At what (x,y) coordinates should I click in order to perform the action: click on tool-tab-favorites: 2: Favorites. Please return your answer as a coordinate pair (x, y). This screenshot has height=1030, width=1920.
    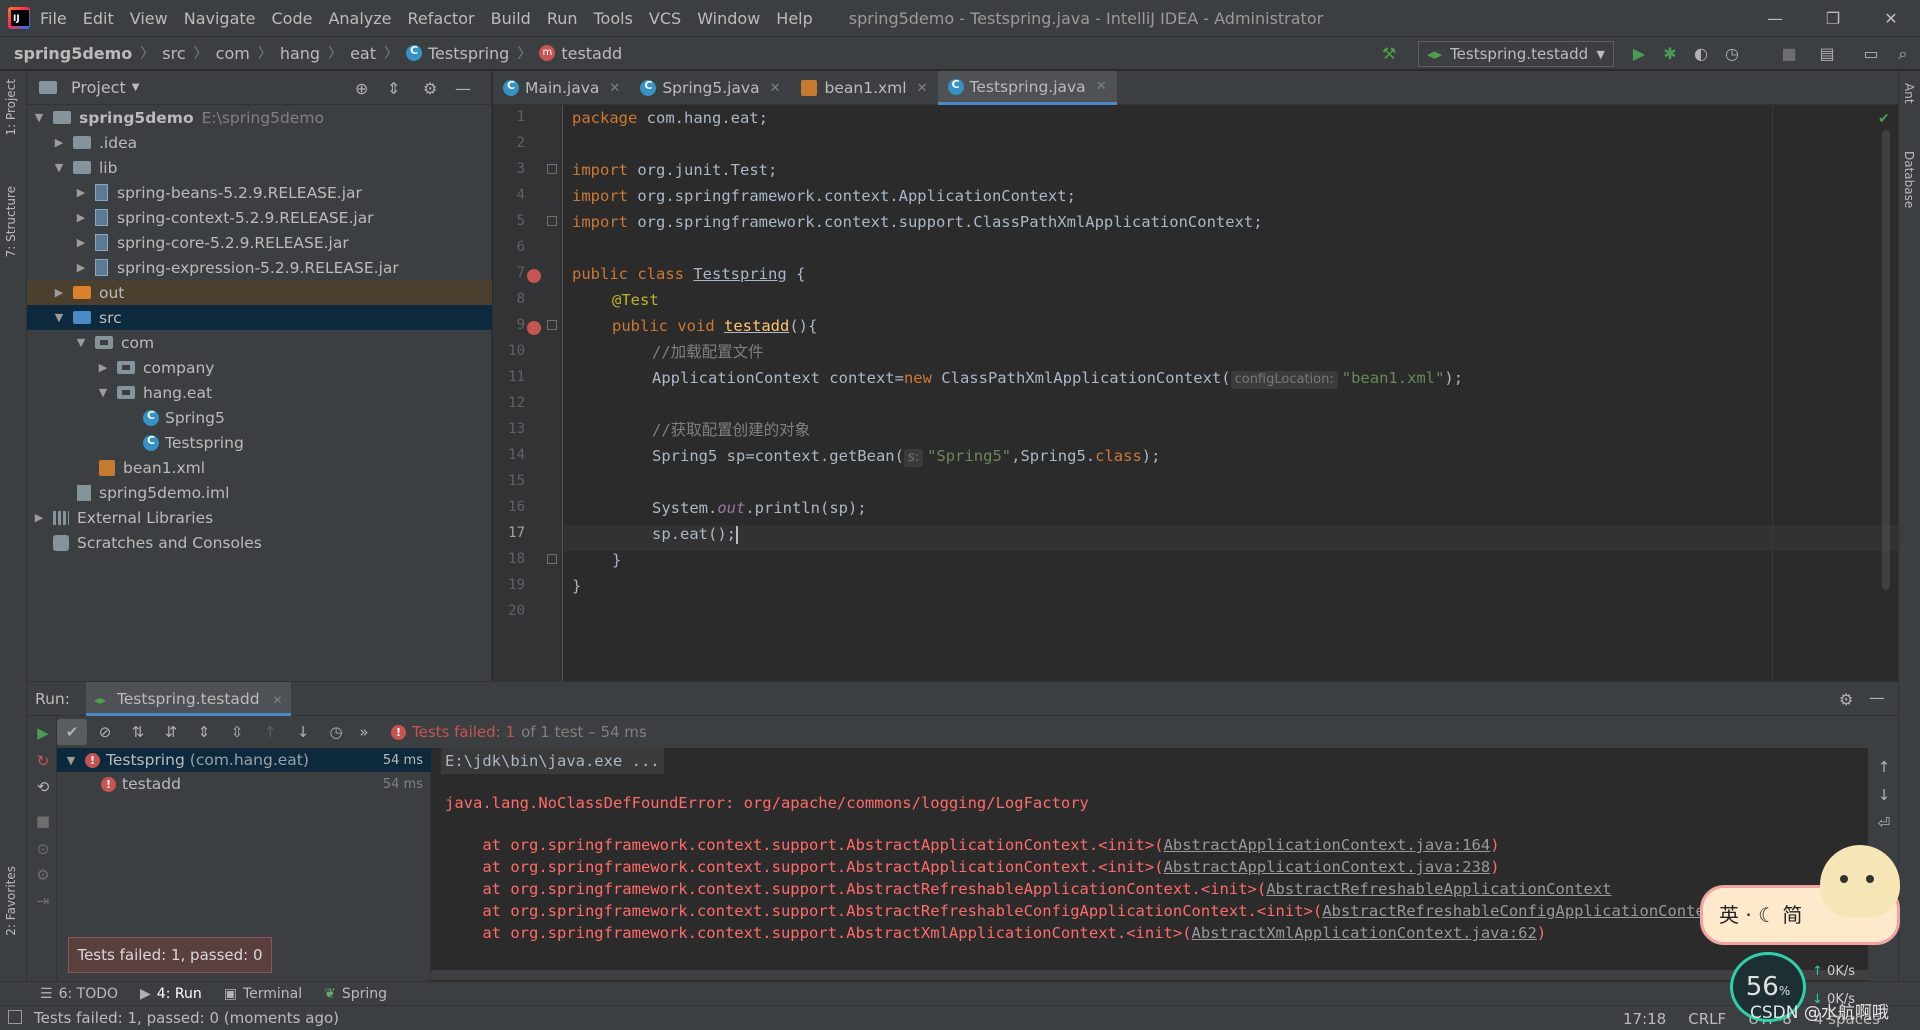
    Looking at the image, I should click on (11, 901).